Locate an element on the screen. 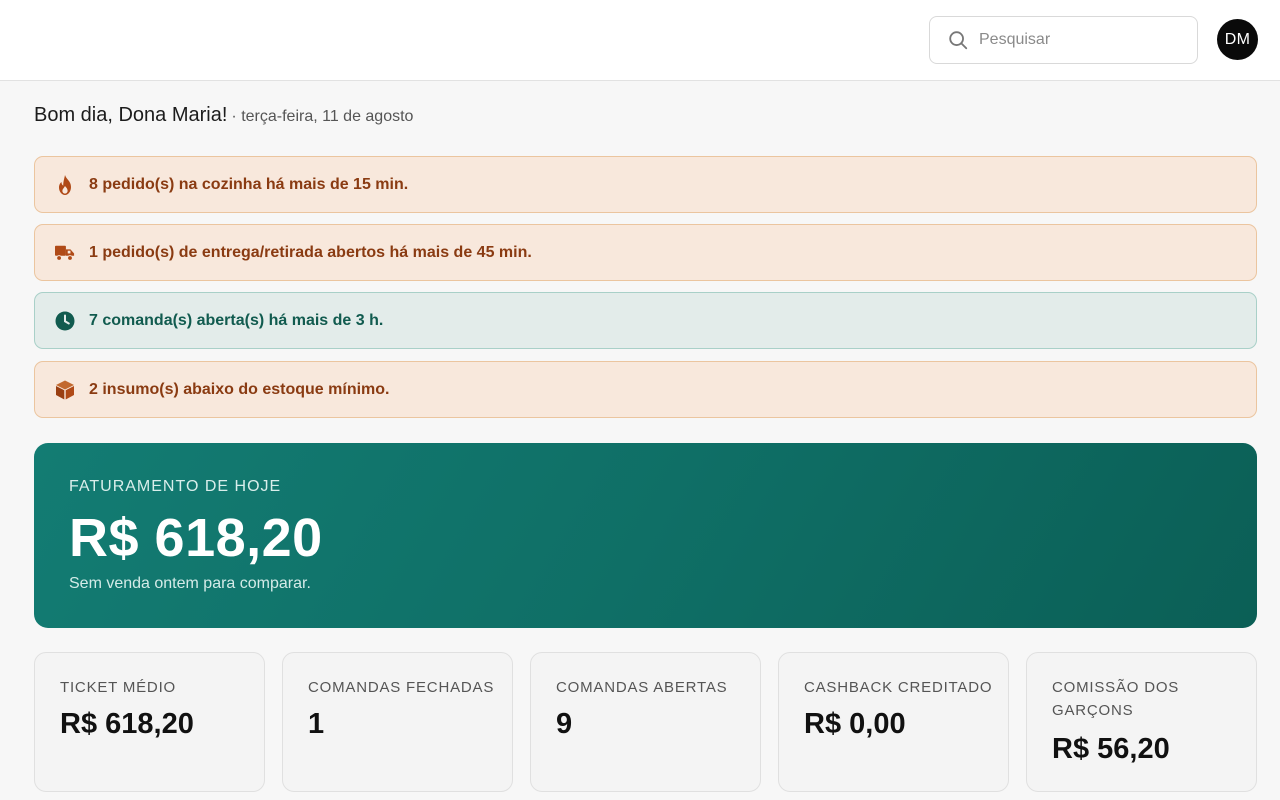 This screenshot has width=1280, height=800. stat-value: R$ 56,20 is located at coordinates (1111, 749).